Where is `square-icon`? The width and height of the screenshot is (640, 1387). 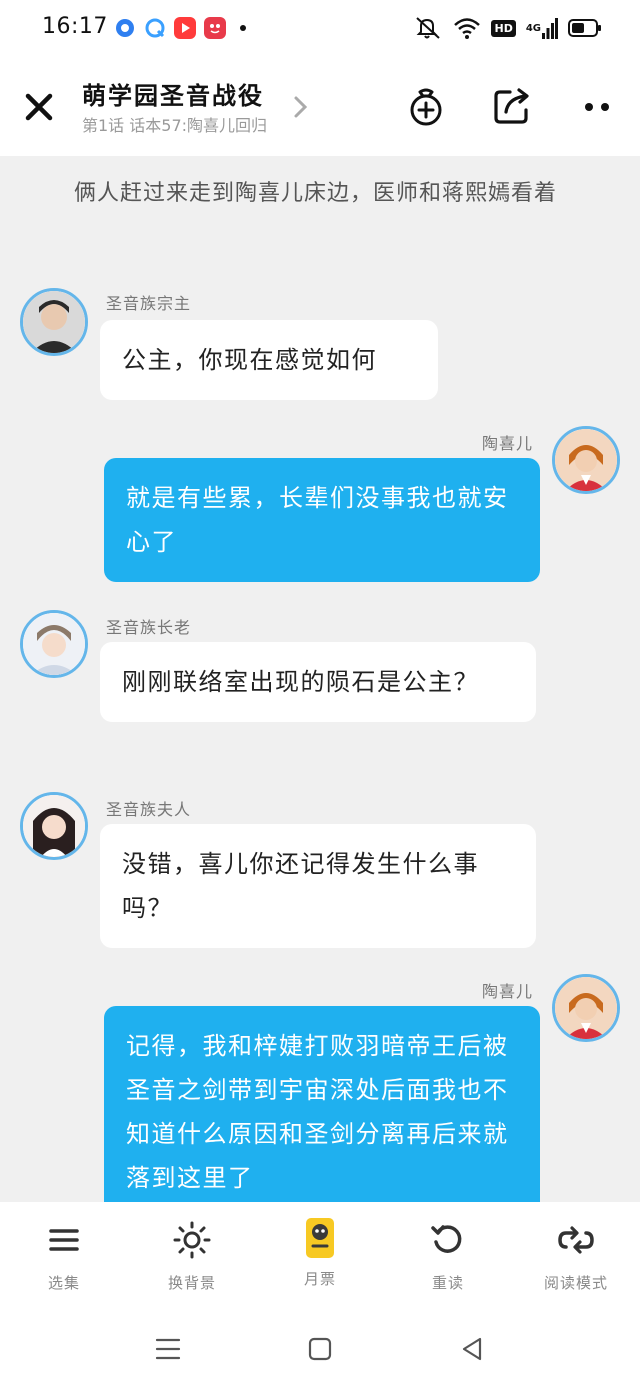 square-icon is located at coordinates (320, 1349).